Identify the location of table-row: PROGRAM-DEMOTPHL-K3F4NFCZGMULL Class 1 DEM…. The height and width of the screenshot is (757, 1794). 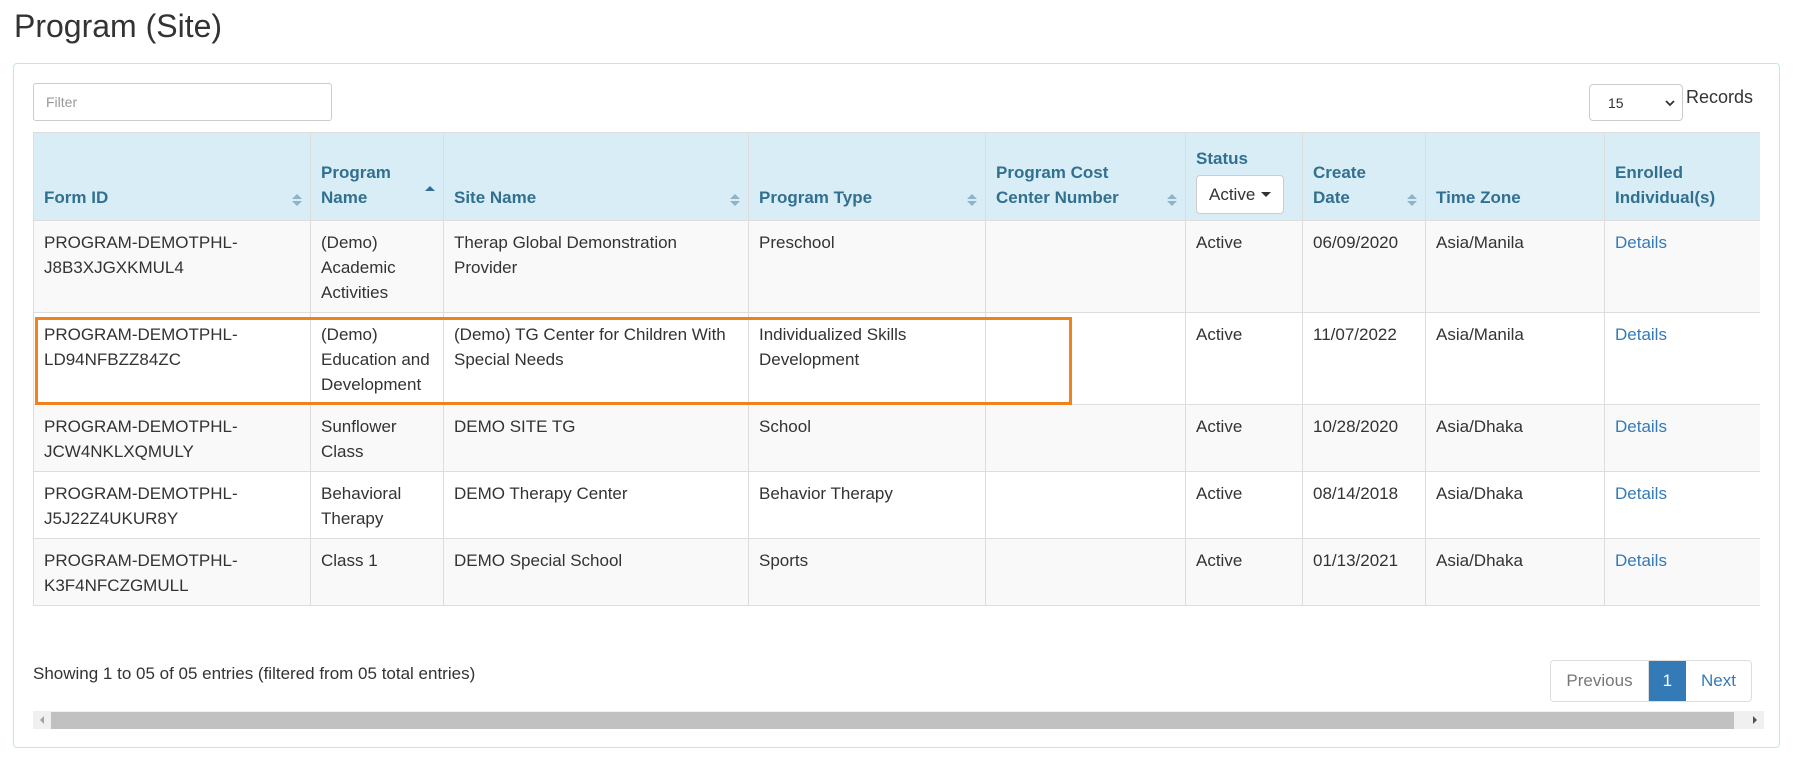
(896, 572).